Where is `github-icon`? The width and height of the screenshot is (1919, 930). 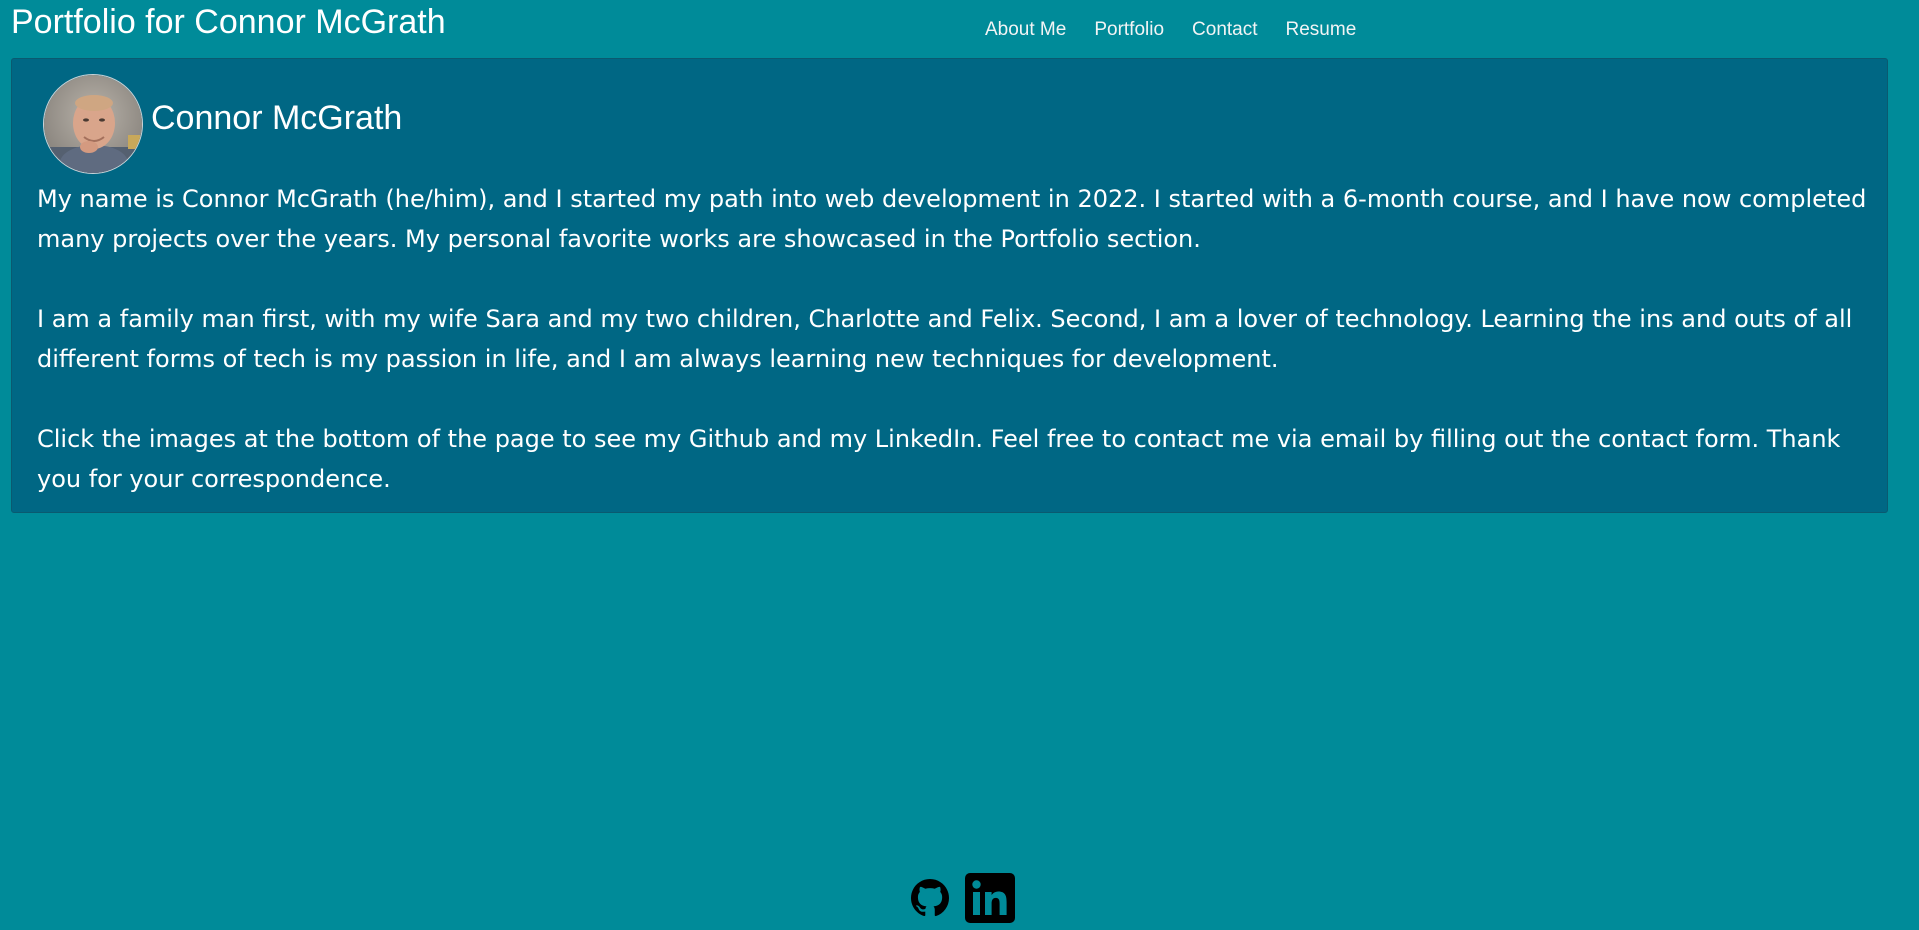 github-icon is located at coordinates (930, 898).